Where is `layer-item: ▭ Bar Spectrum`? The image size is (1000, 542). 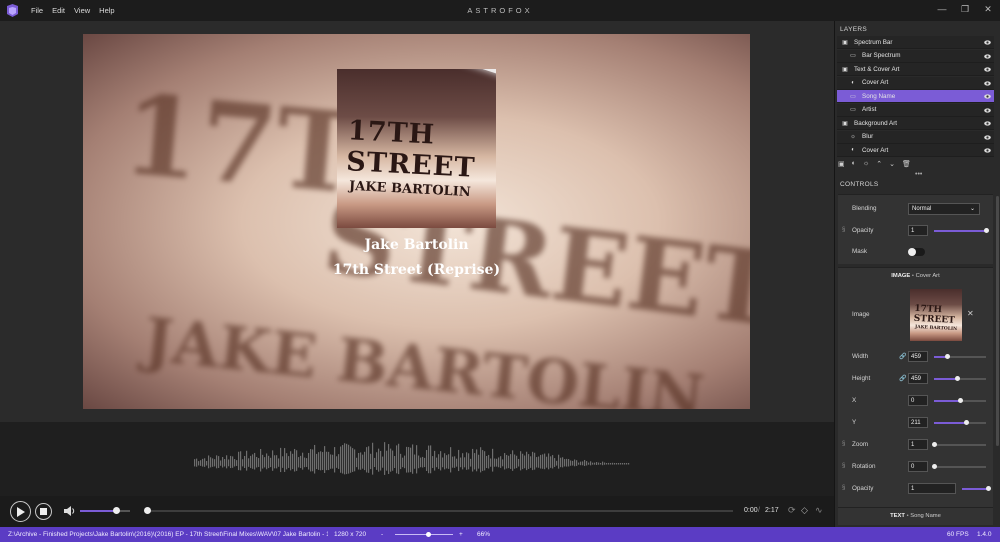 layer-item: ▭ Bar Spectrum is located at coordinates (915, 56).